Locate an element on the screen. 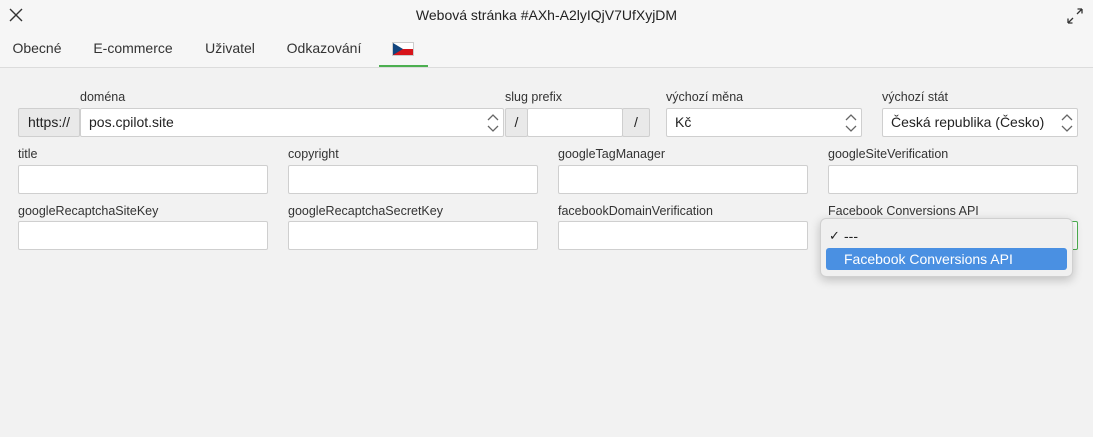  google-site-verification-label: googleSiteVerification is located at coordinates (888, 154).